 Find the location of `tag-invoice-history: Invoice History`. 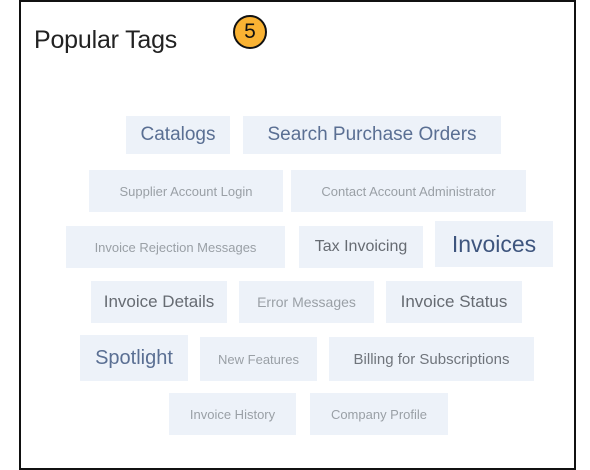

tag-invoice-history: Invoice History is located at coordinates (232, 414).